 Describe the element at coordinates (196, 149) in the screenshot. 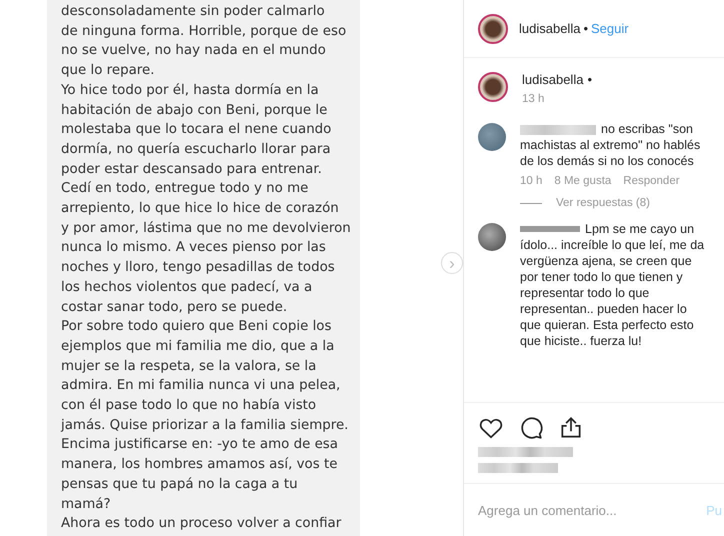

I see `text-line: dormía, no quería escucharlo llorar para` at that location.